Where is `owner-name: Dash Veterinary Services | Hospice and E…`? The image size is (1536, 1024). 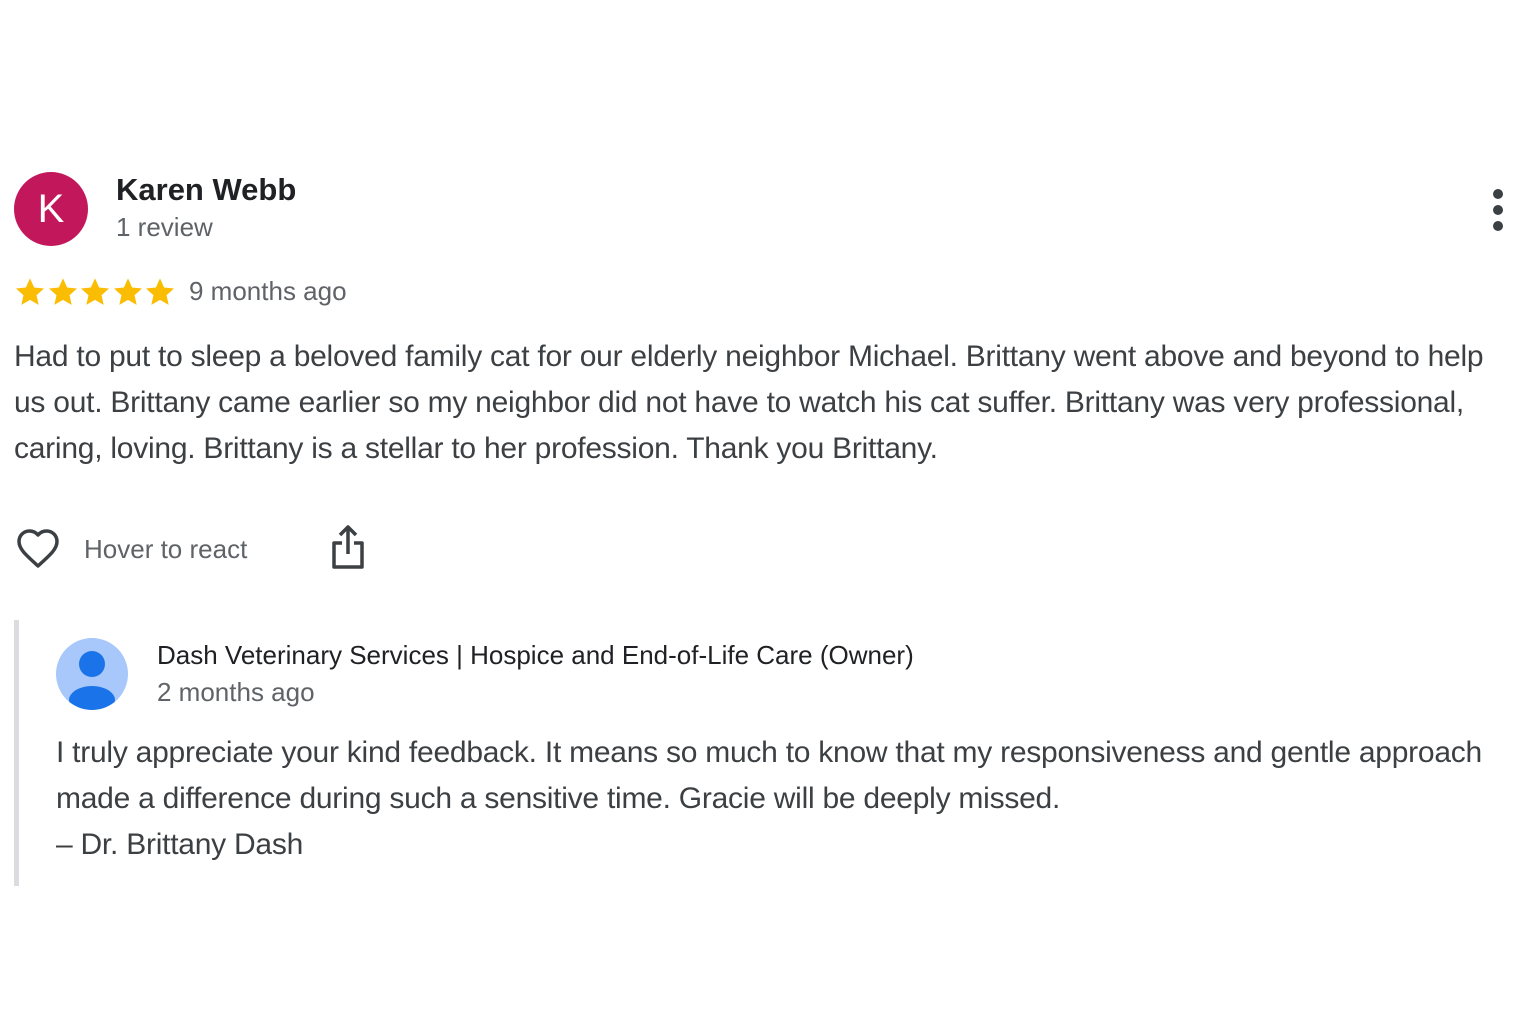 owner-name: Dash Veterinary Services | Hospice and E… is located at coordinates (535, 655).